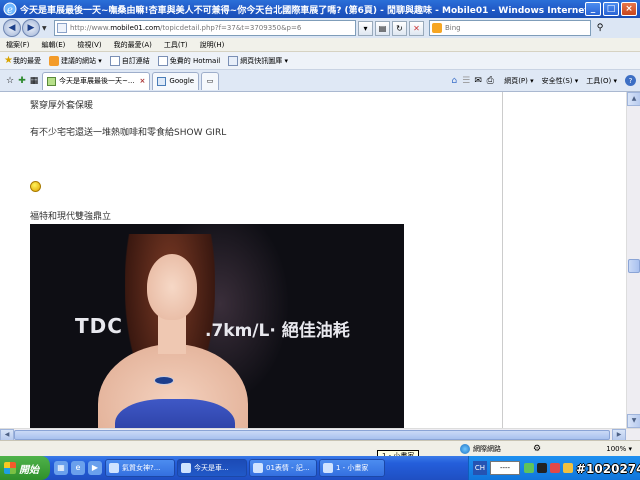 The height and width of the screenshot is (480, 640). What do you see at coordinates (277, 331) in the screenshot?
I see `photo-ad-text-right: .7km/L· 絕佳油耗` at bounding box center [277, 331].